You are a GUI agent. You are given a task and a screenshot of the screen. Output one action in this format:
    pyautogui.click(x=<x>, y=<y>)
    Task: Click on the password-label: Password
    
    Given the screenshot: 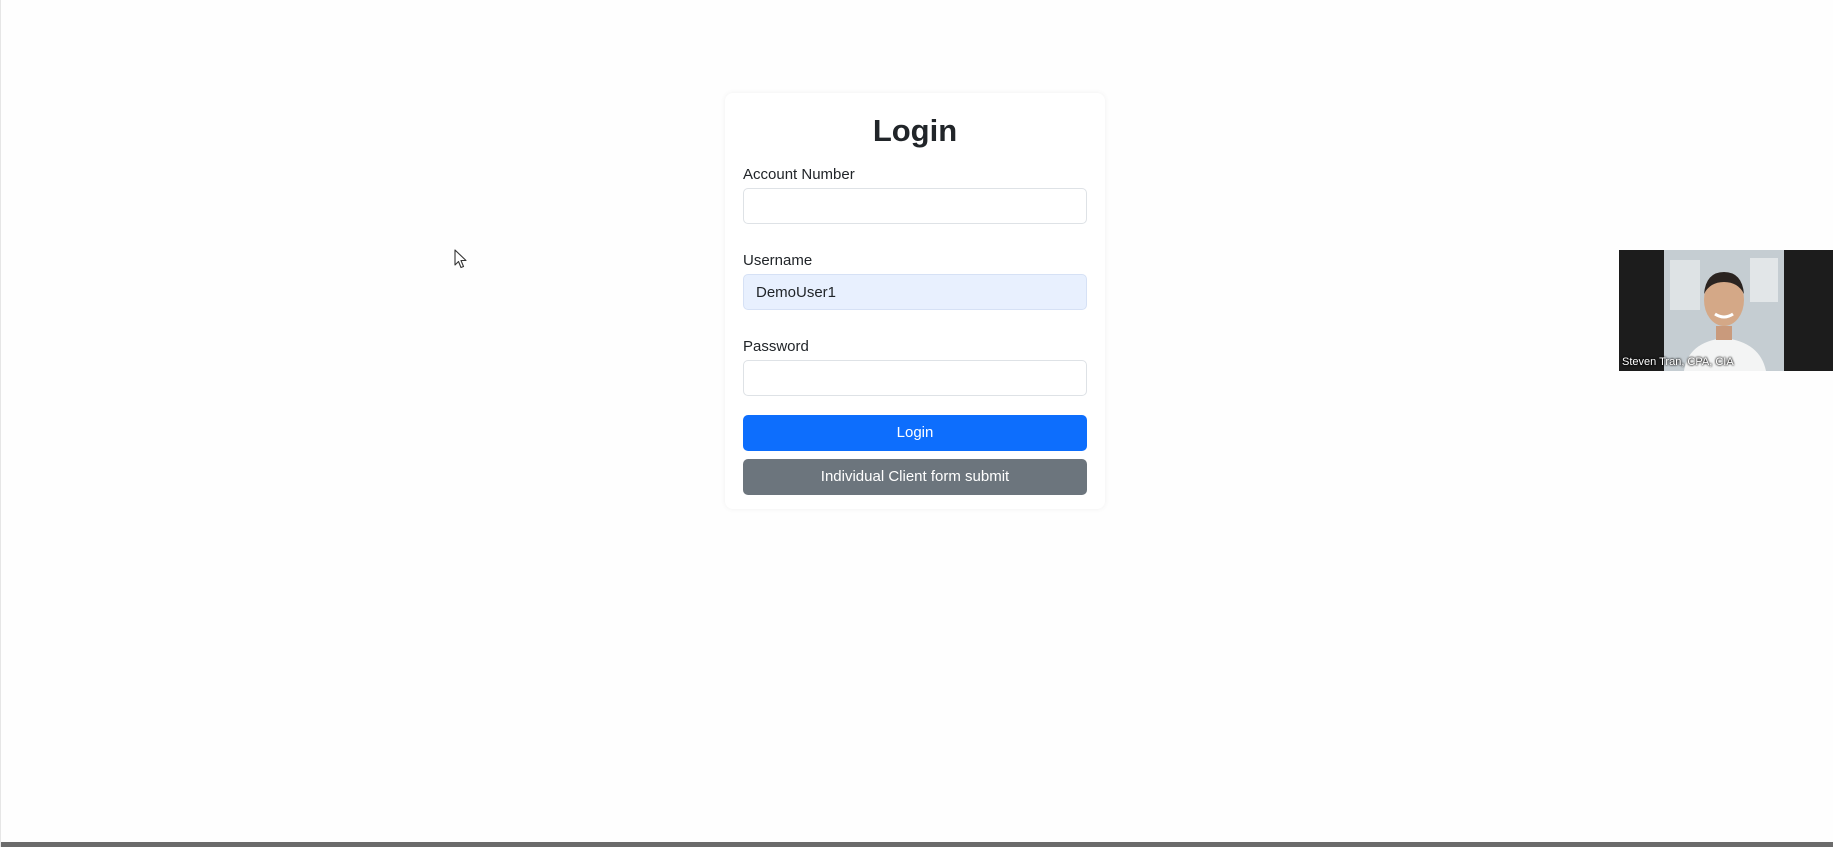 What is the action you would take?
    pyautogui.click(x=776, y=346)
    